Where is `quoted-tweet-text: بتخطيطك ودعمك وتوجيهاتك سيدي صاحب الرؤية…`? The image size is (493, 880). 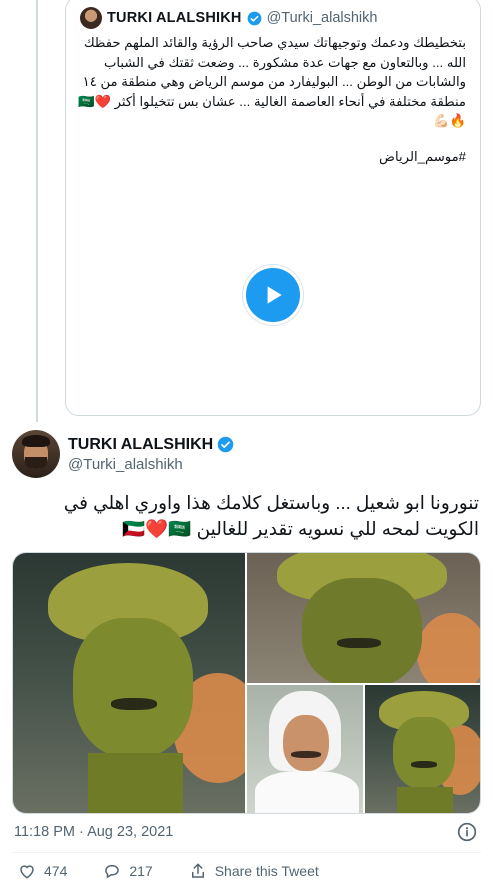 quoted-tweet-text: بتخطيطك ودعمك وتوجيهاتك سيدي صاحب الرؤية… is located at coordinates (272, 81).